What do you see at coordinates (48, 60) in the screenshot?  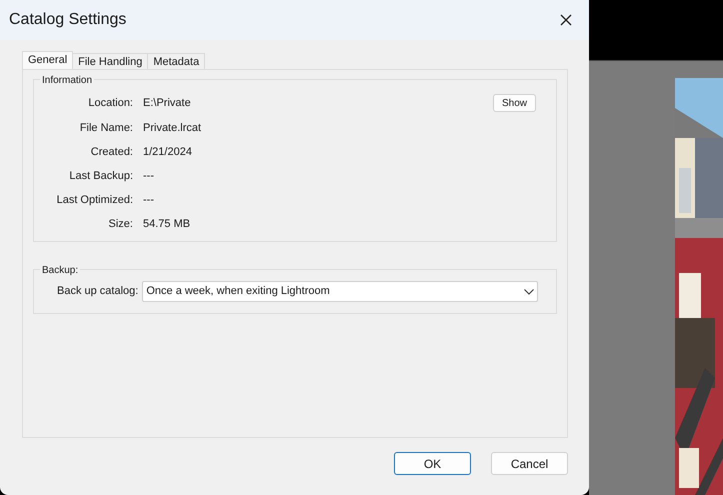 I see `tab: General` at bounding box center [48, 60].